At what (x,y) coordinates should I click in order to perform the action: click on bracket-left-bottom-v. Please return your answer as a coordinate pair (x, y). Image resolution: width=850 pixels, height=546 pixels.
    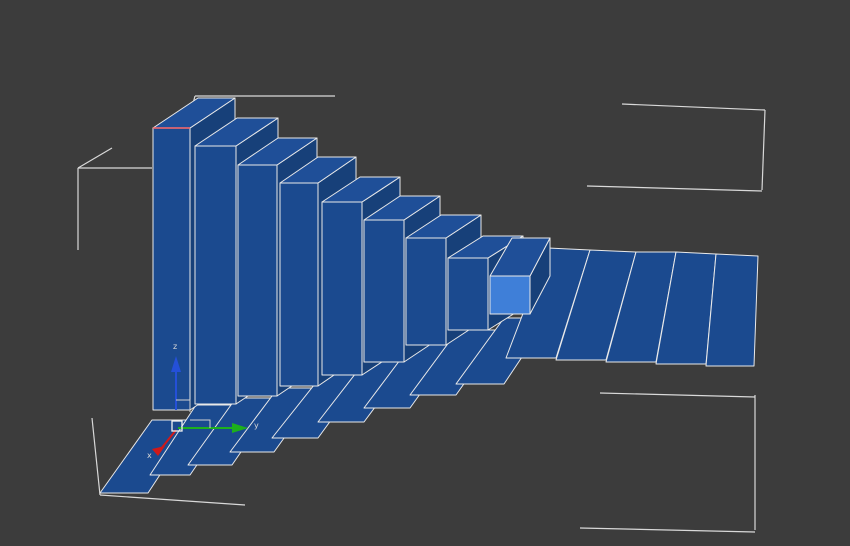
    Looking at the image, I should click on (96, 456).